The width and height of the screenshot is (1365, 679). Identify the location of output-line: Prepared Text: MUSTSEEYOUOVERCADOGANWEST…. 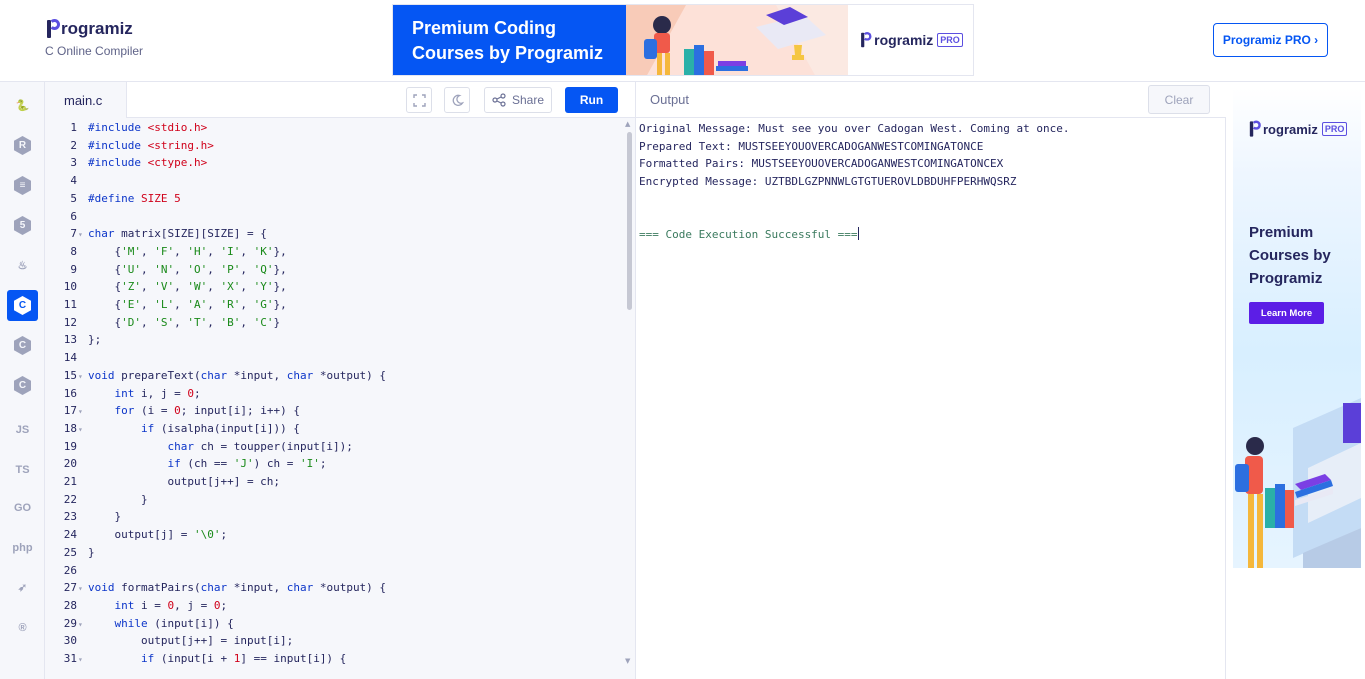
(811, 146).